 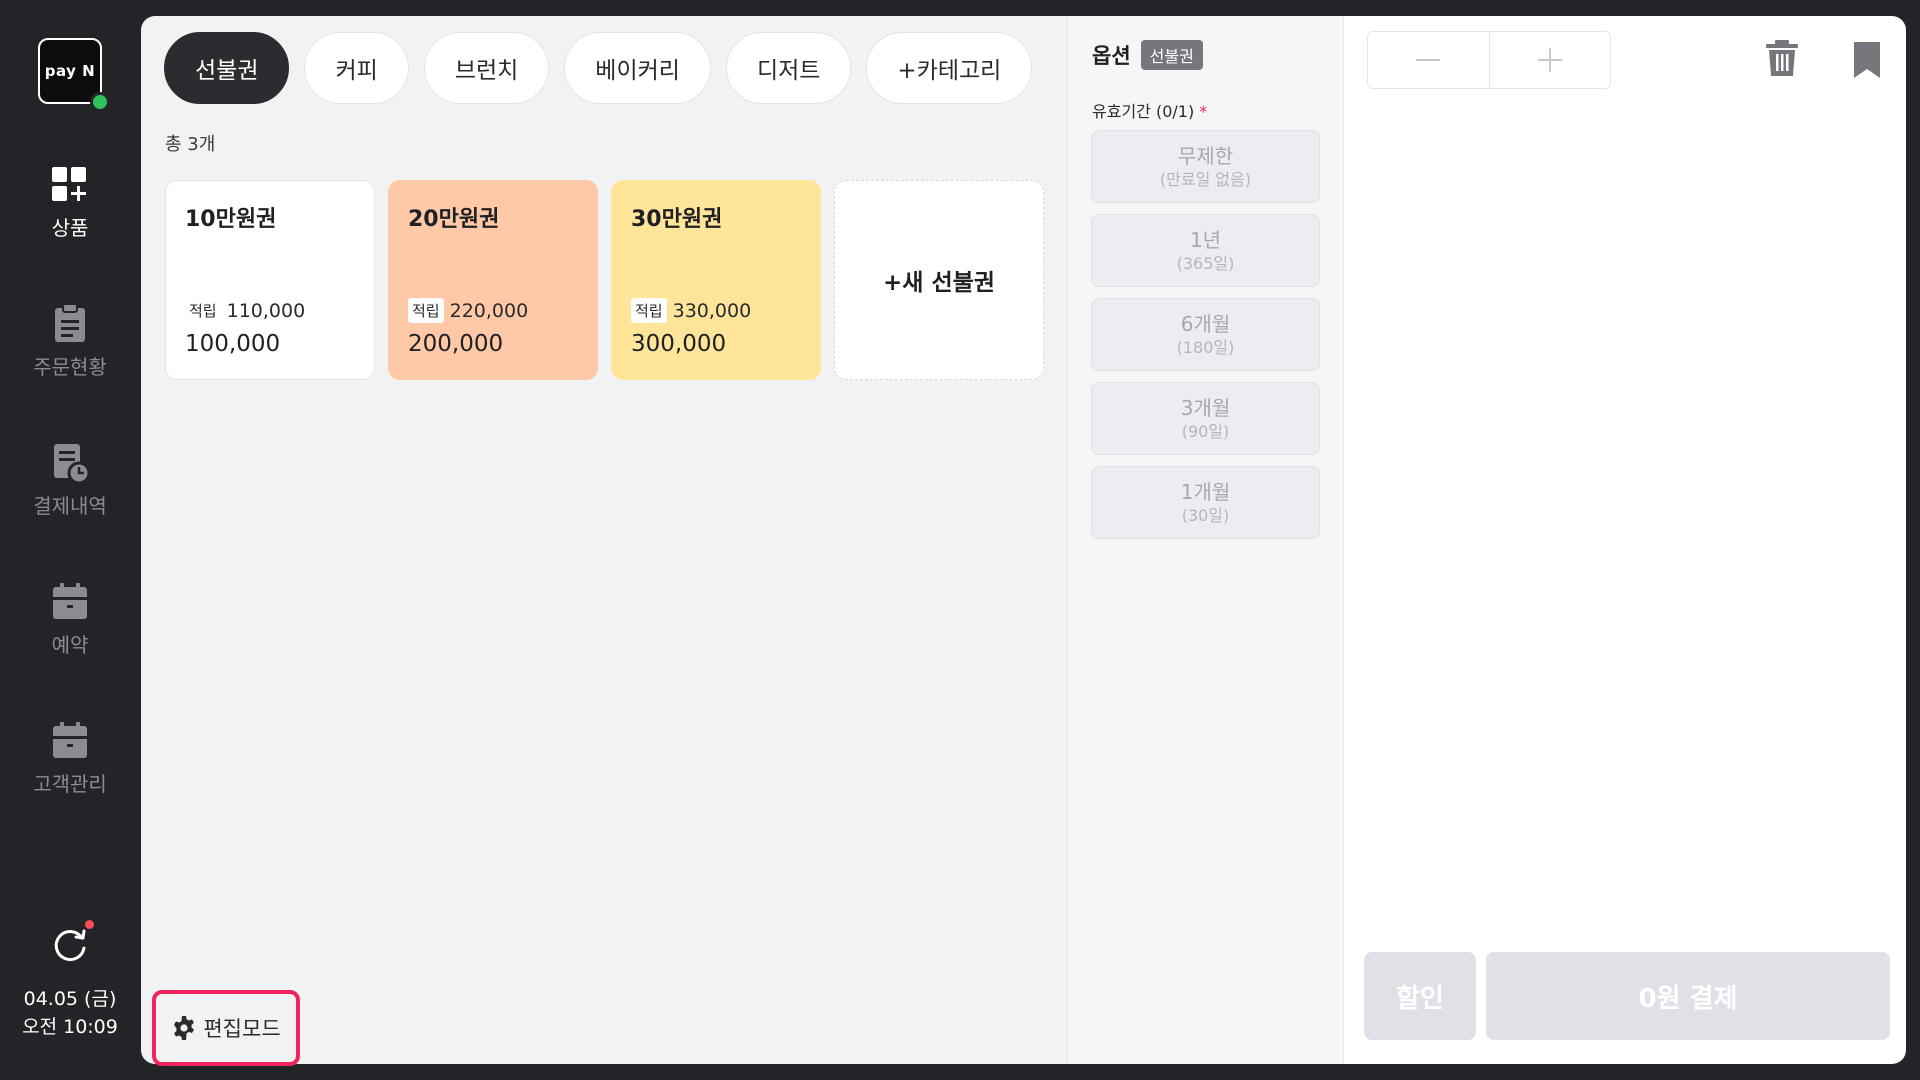 What do you see at coordinates (70, 213) in the screenshot?
I see `sidebar-item-products: 상품` at bounding box center [70, 213].